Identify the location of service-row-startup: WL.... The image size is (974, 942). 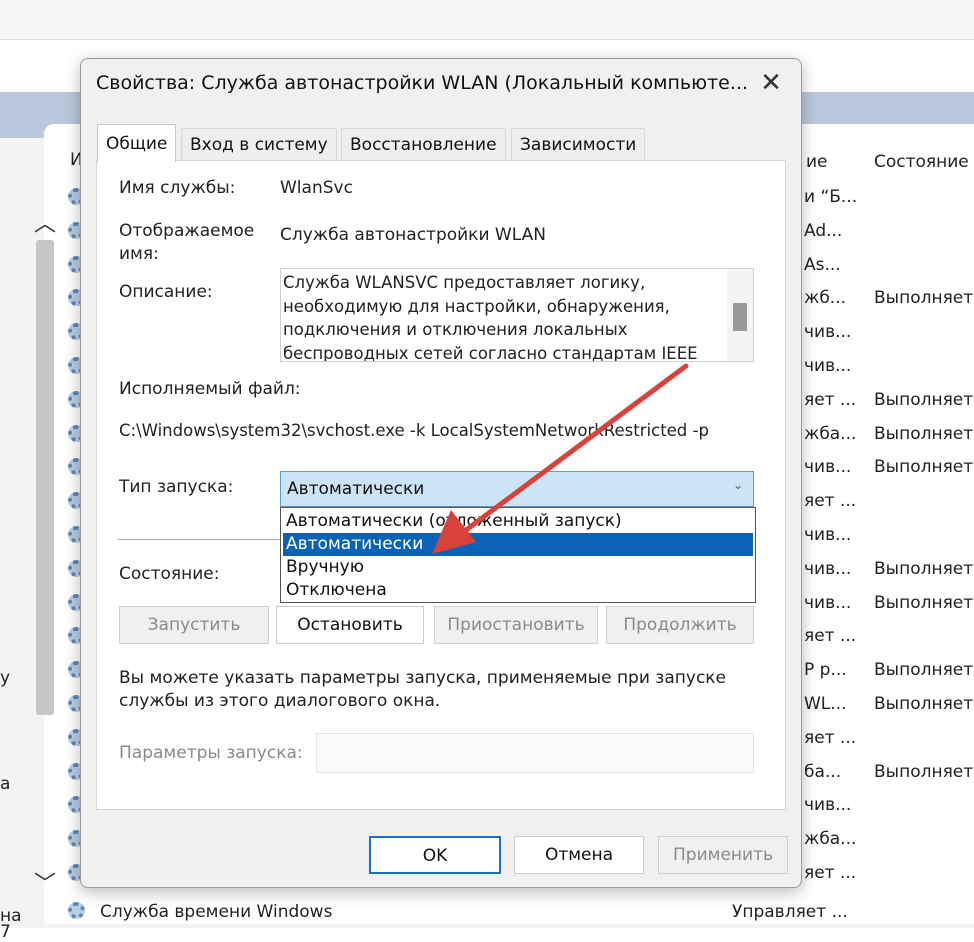
(834, 704).